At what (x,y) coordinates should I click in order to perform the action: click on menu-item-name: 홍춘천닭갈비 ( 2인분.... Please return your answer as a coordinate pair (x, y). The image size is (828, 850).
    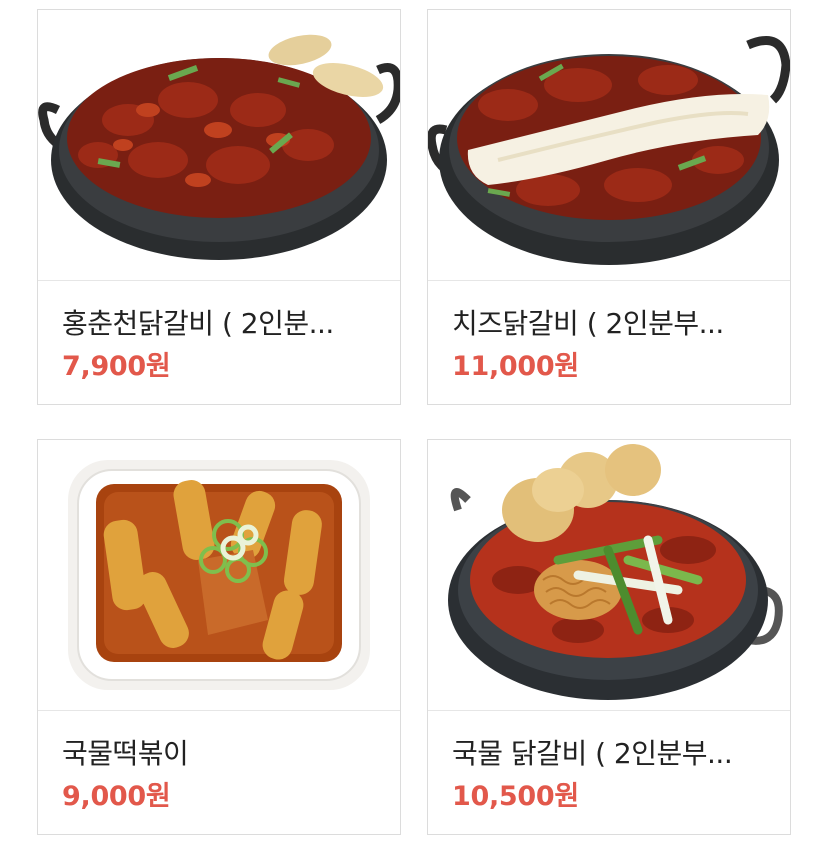
    Looking at the image, I should click on (198, 323).